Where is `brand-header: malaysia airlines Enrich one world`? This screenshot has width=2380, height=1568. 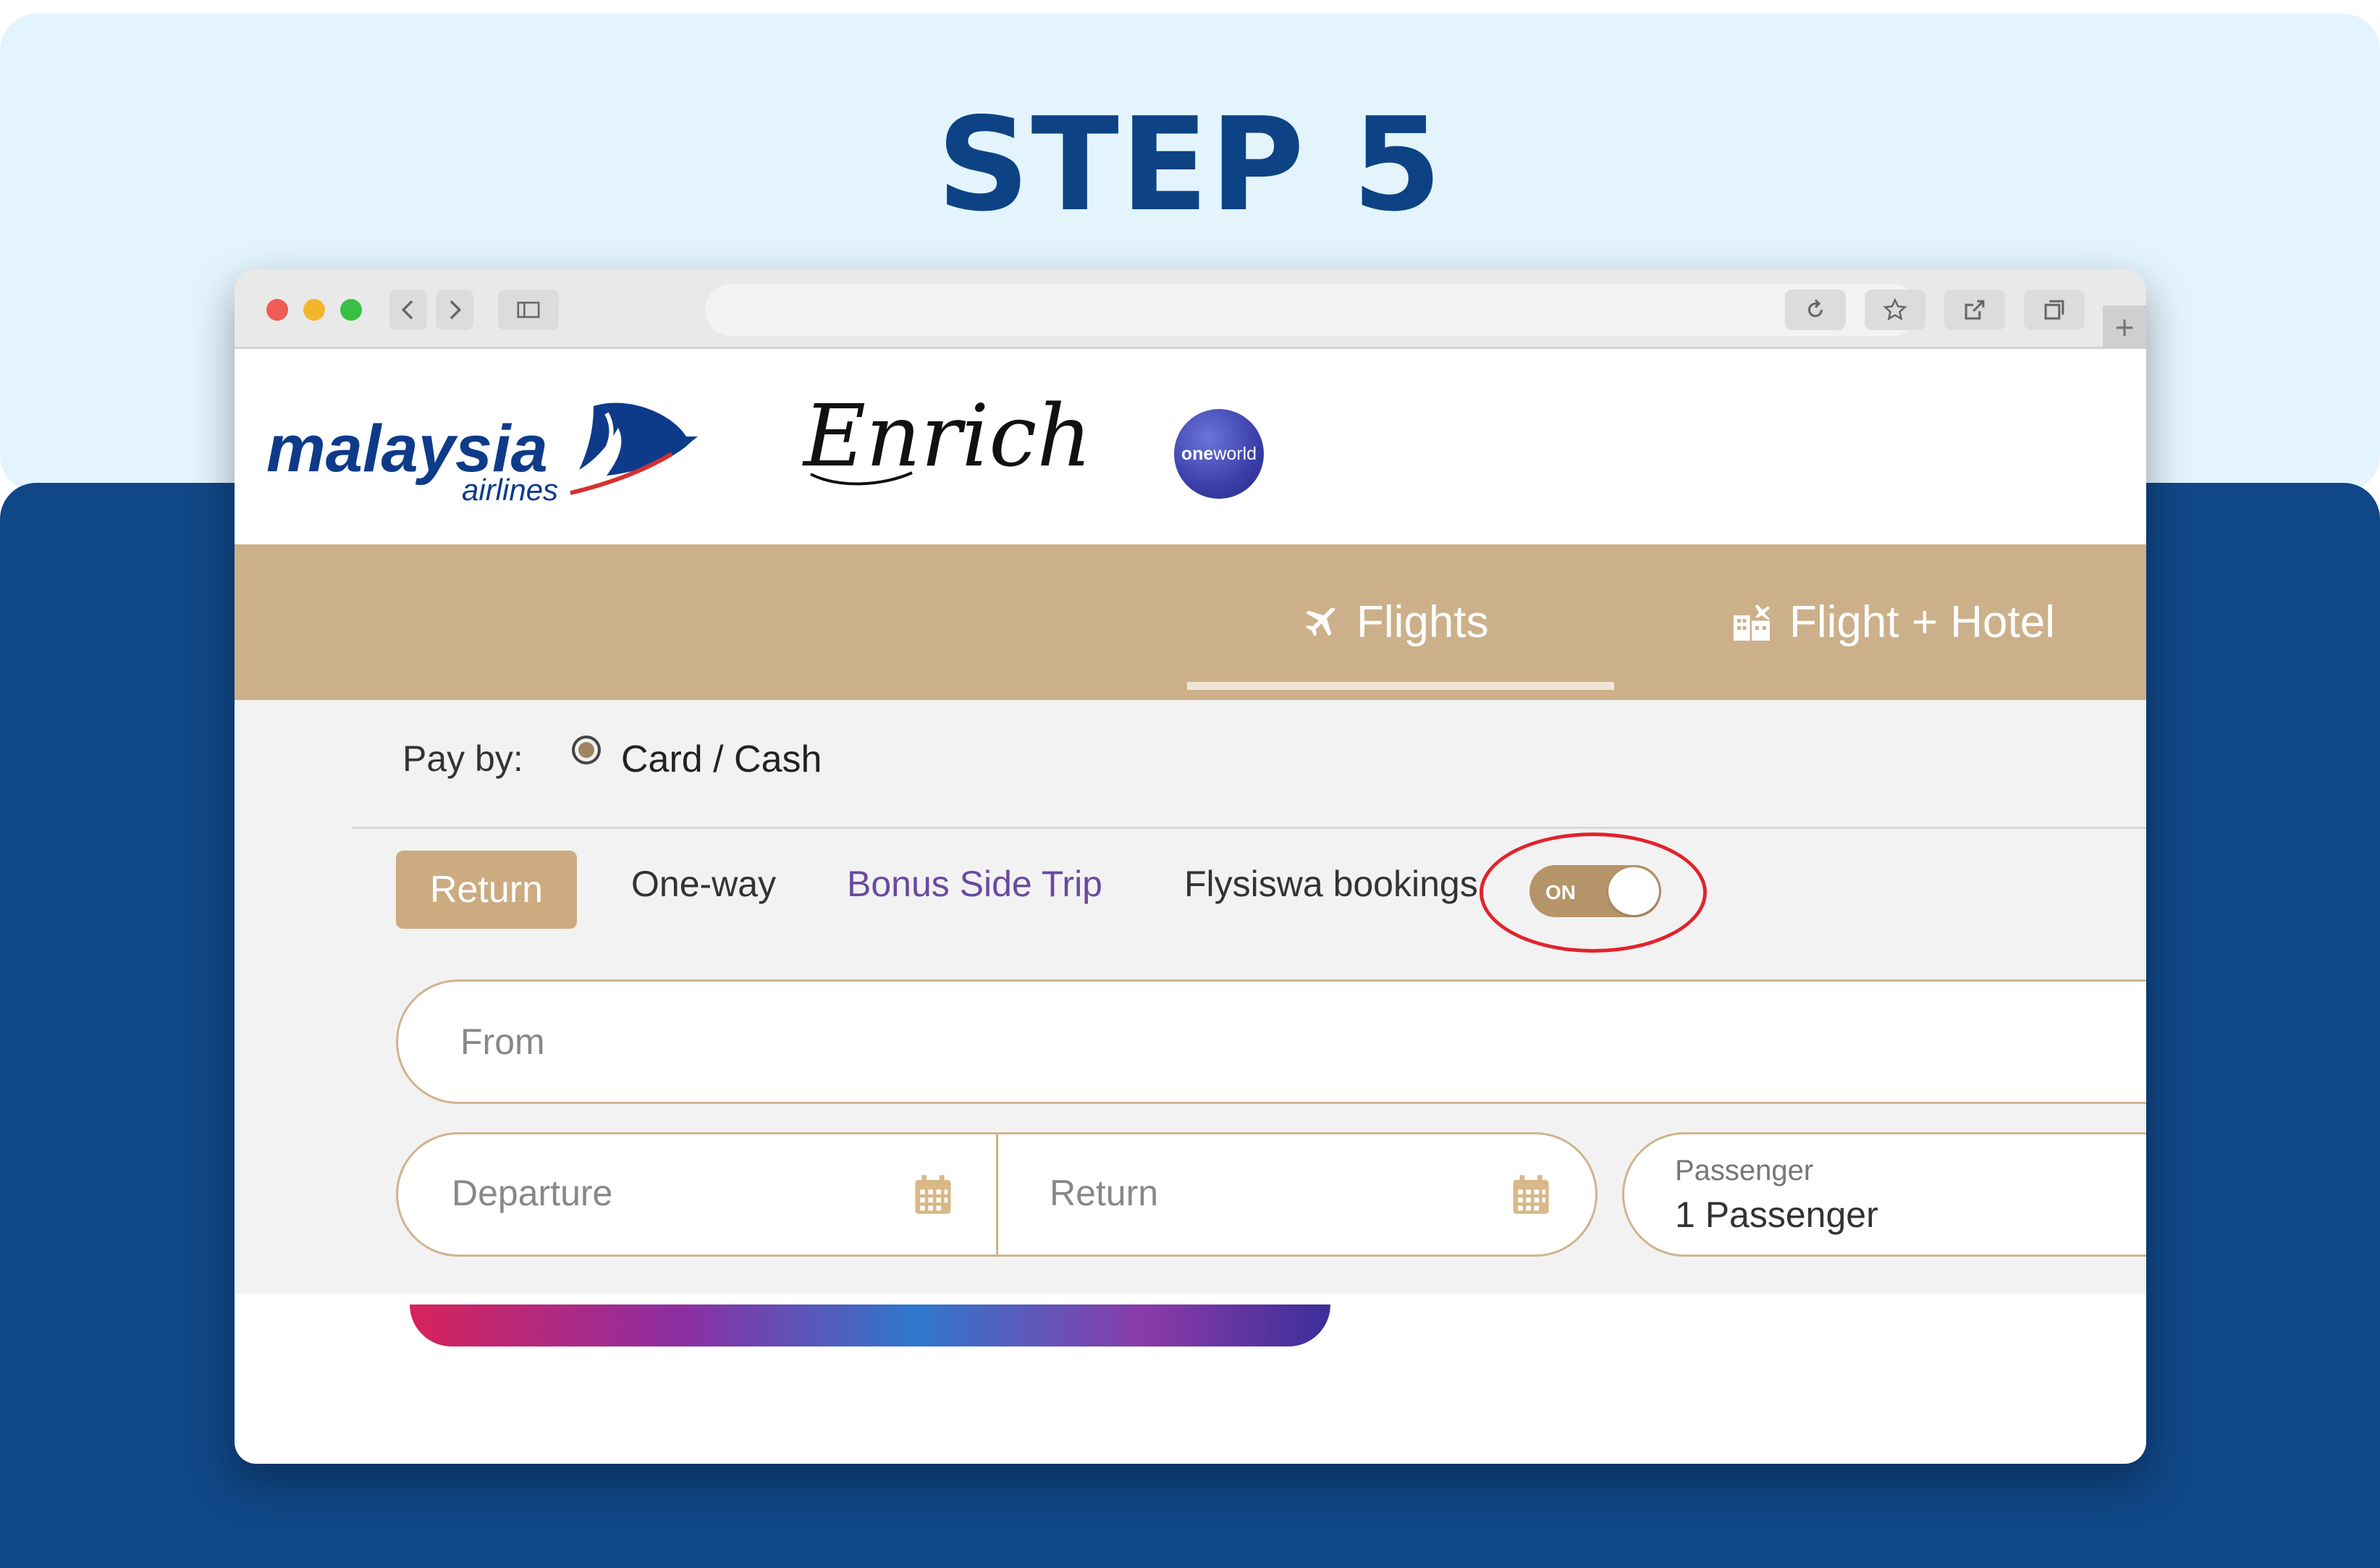 brand-header: malaysia airlines Enrich one world is located at coordinates (1190, 447).